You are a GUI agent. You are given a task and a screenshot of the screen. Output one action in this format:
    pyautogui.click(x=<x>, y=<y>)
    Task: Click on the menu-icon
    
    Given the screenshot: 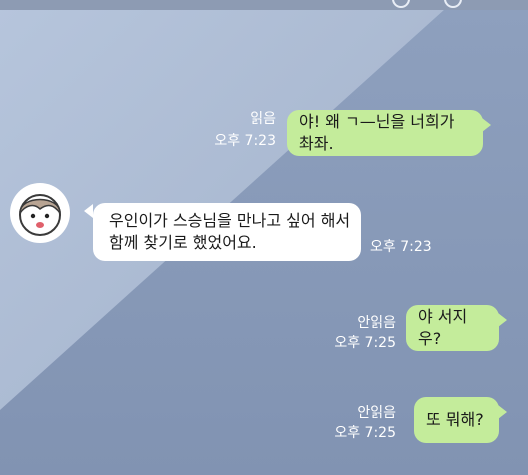 What is the action you would take?
    pyautogui.click(x=453, y=4)
    